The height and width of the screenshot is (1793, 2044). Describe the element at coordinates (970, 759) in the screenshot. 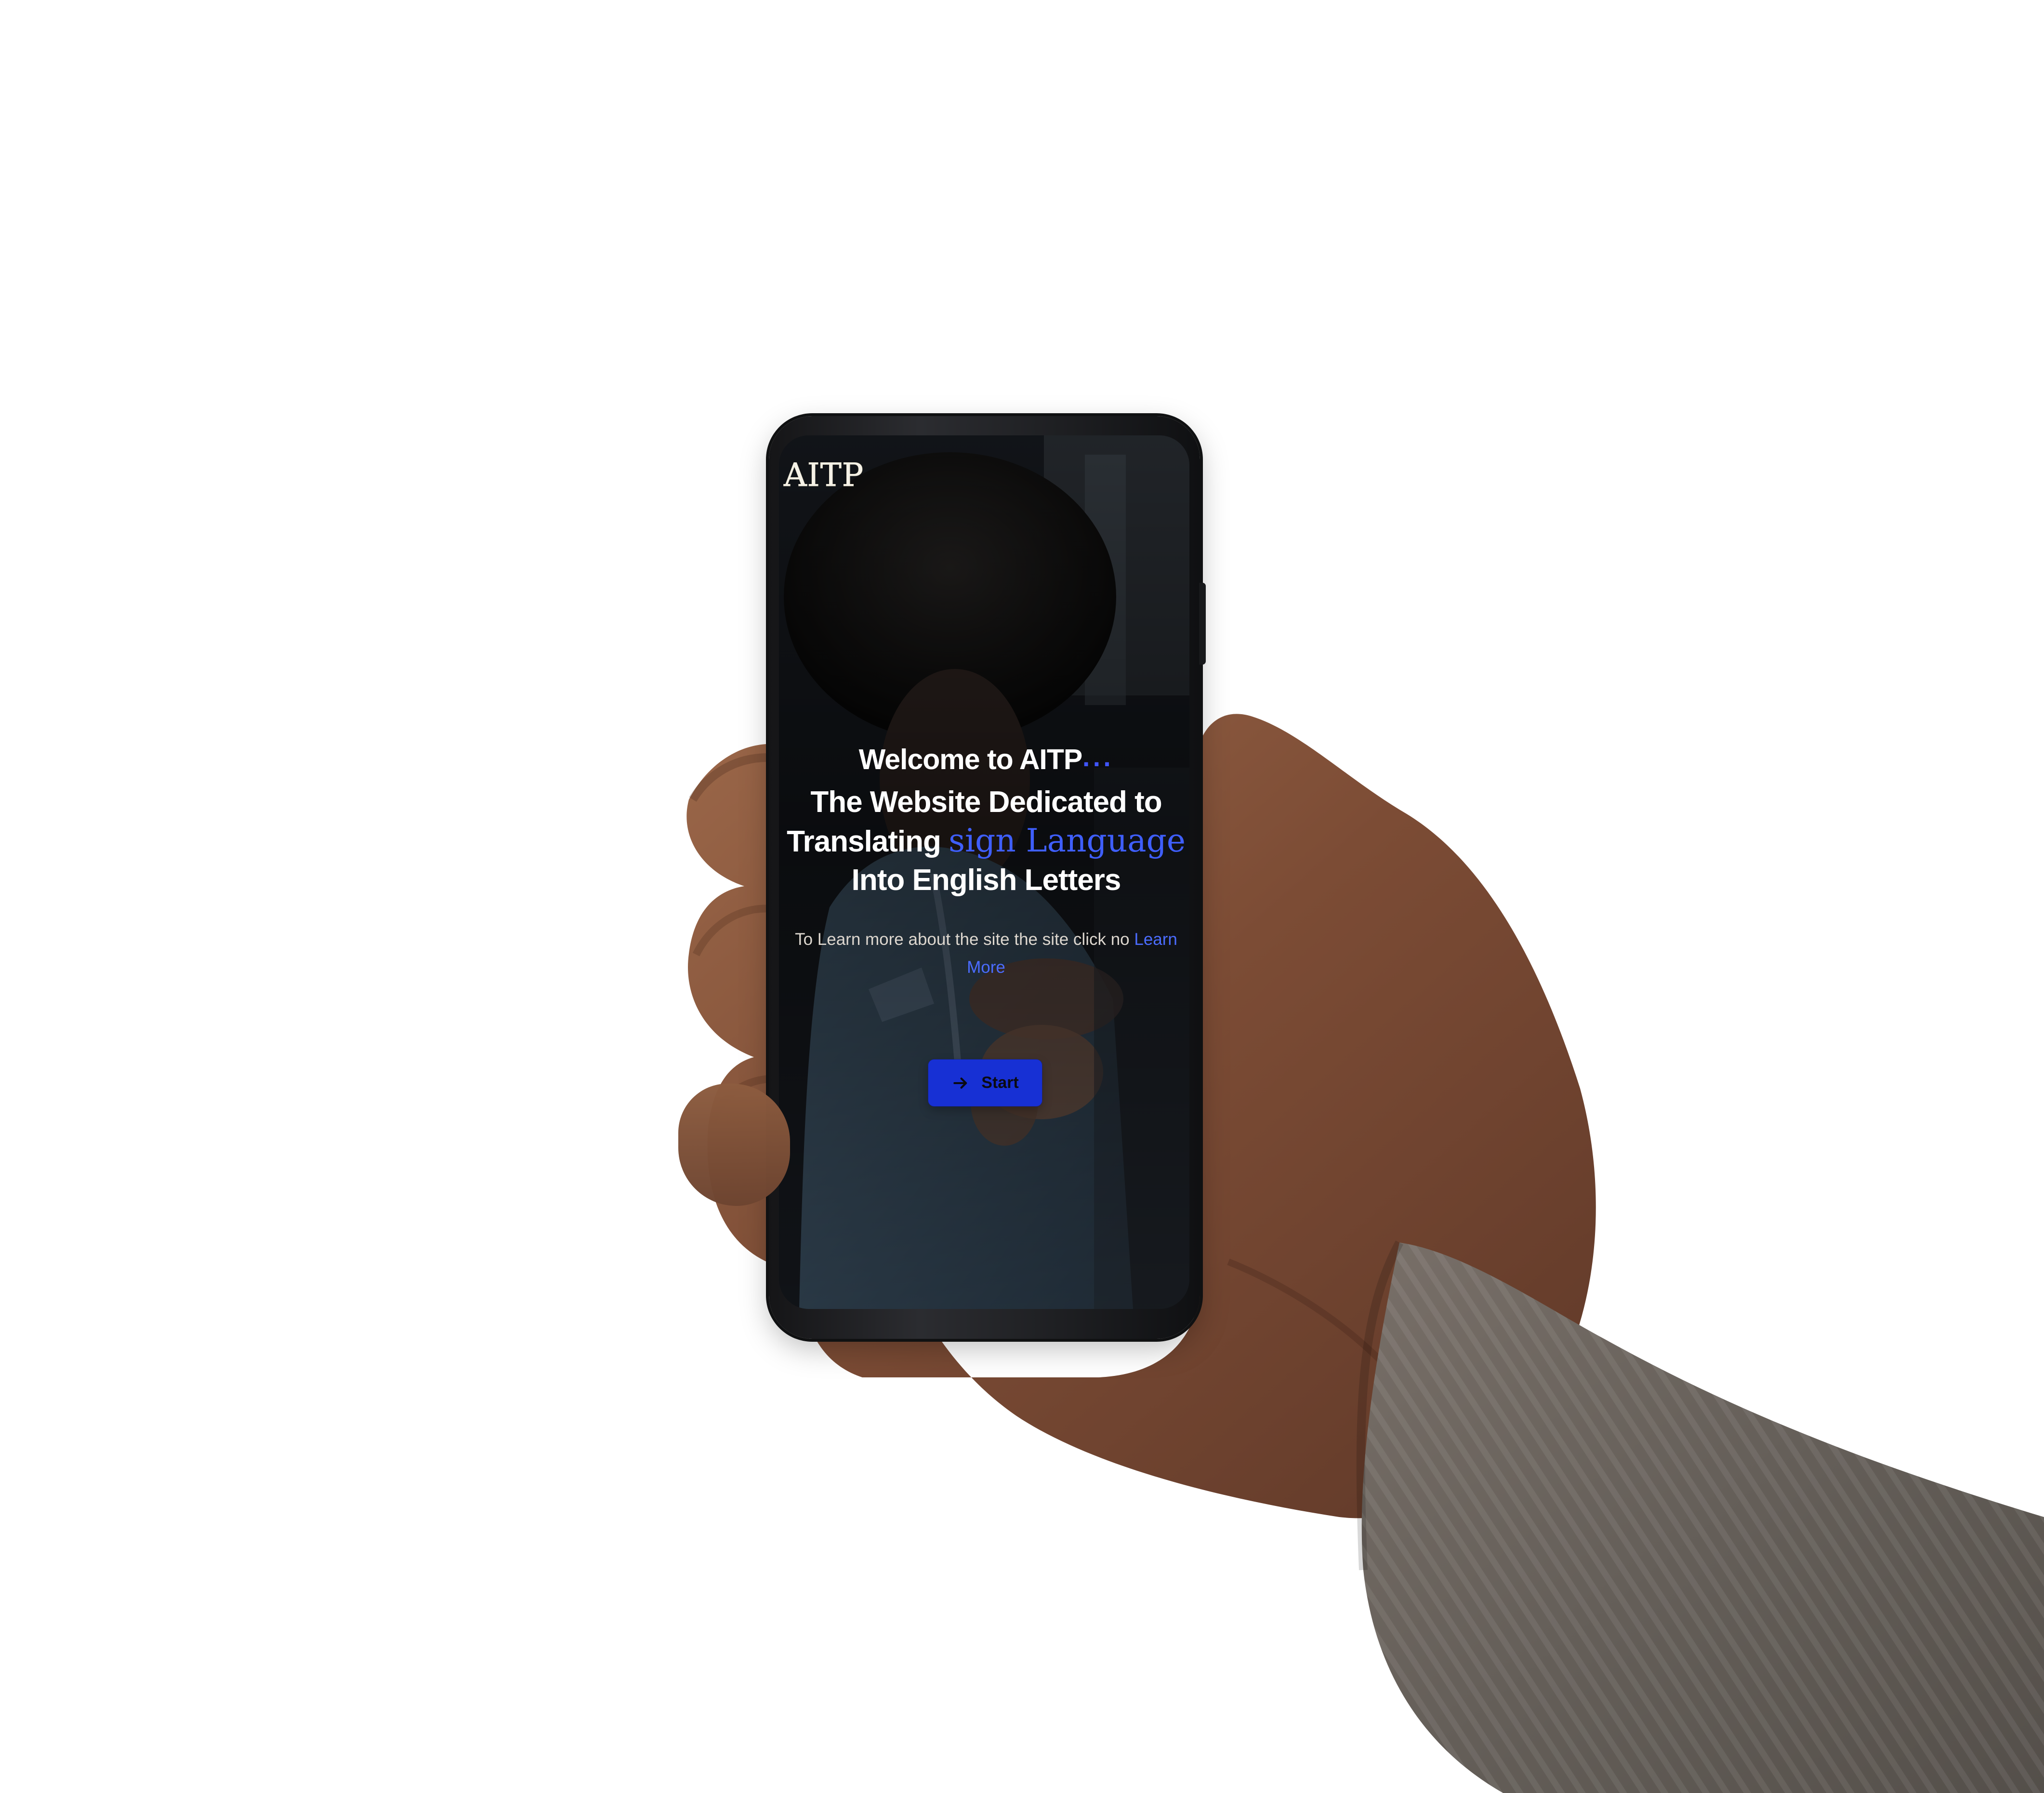

I see `welcome-text: Welcome to AITP` at that location.